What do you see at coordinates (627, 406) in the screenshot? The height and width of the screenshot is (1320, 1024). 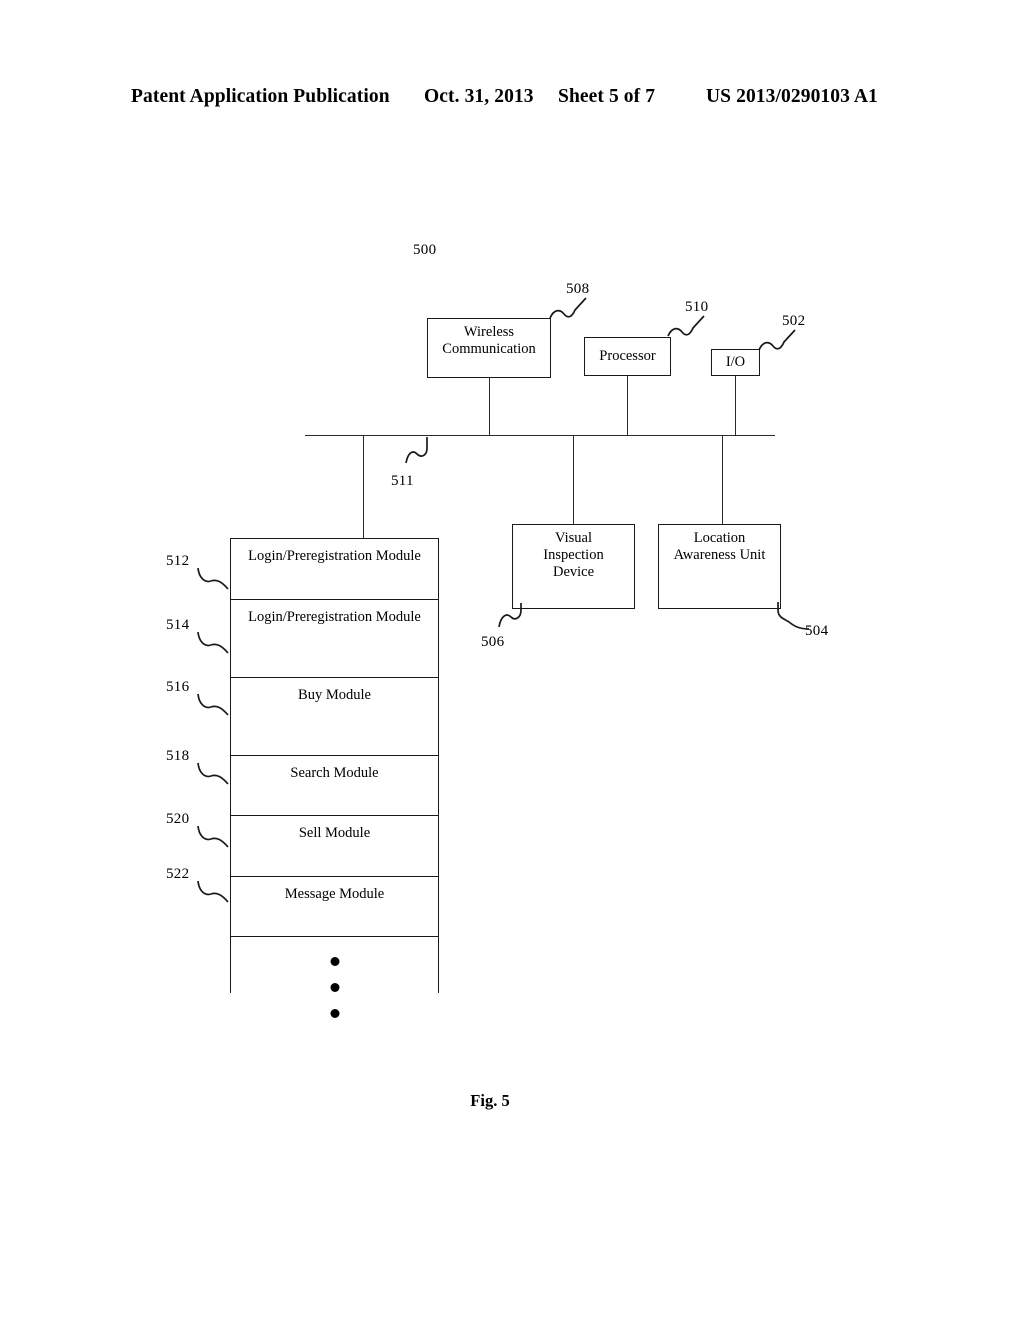 I see `connector-processor-to-bus` at bounding box center [627, 406].